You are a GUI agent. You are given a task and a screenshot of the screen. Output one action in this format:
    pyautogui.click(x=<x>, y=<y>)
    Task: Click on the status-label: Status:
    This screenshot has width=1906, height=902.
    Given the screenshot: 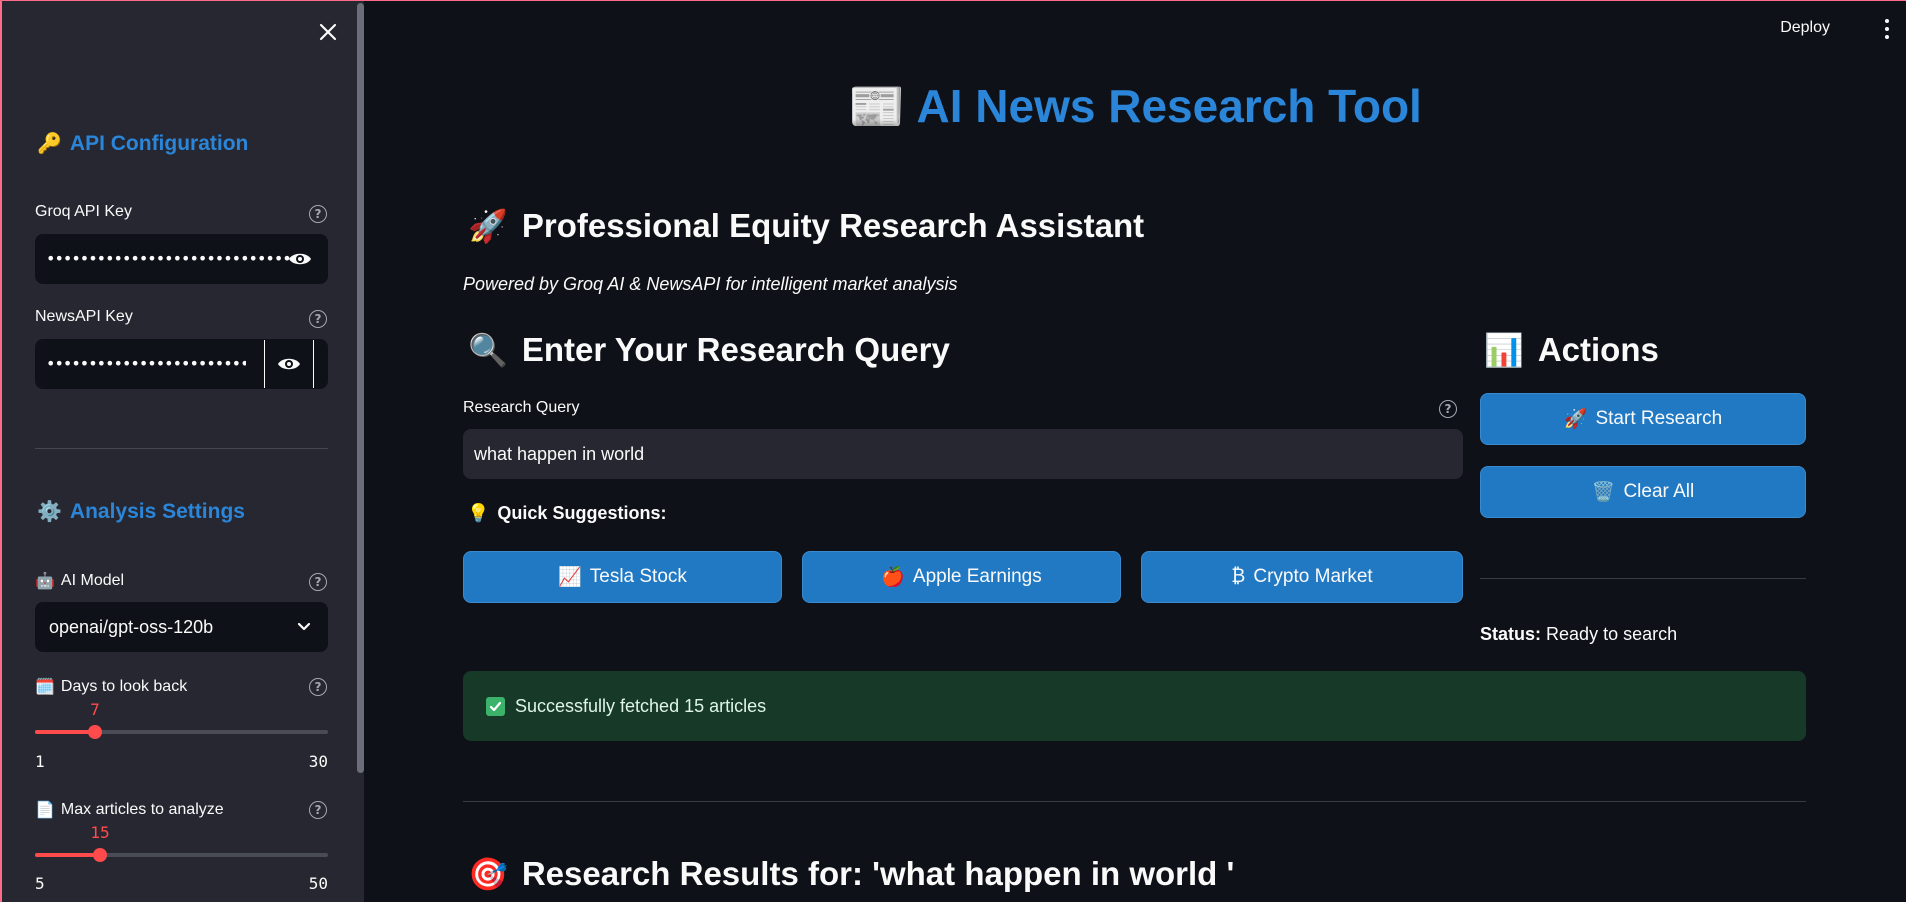 What is the action you would take?
    pyautogui.click(x=1511, y=634)
    